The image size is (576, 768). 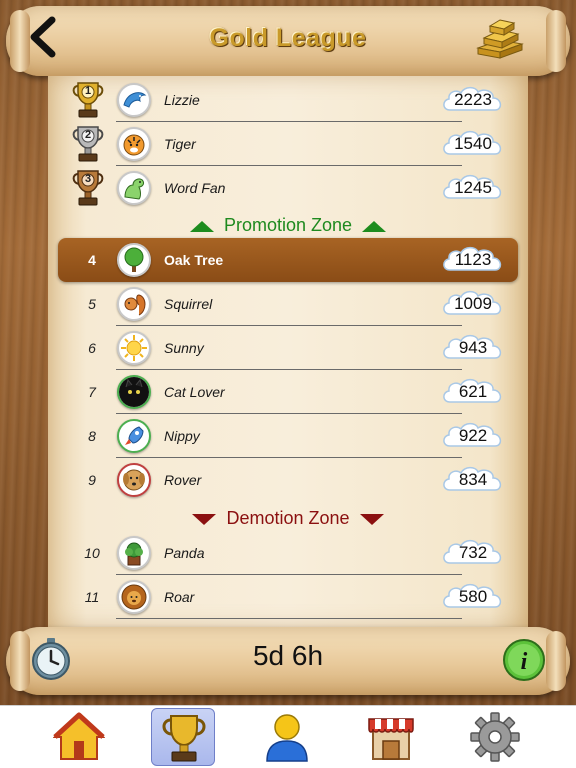 I want to click on player-score: 834, so click(x=473, y=479).